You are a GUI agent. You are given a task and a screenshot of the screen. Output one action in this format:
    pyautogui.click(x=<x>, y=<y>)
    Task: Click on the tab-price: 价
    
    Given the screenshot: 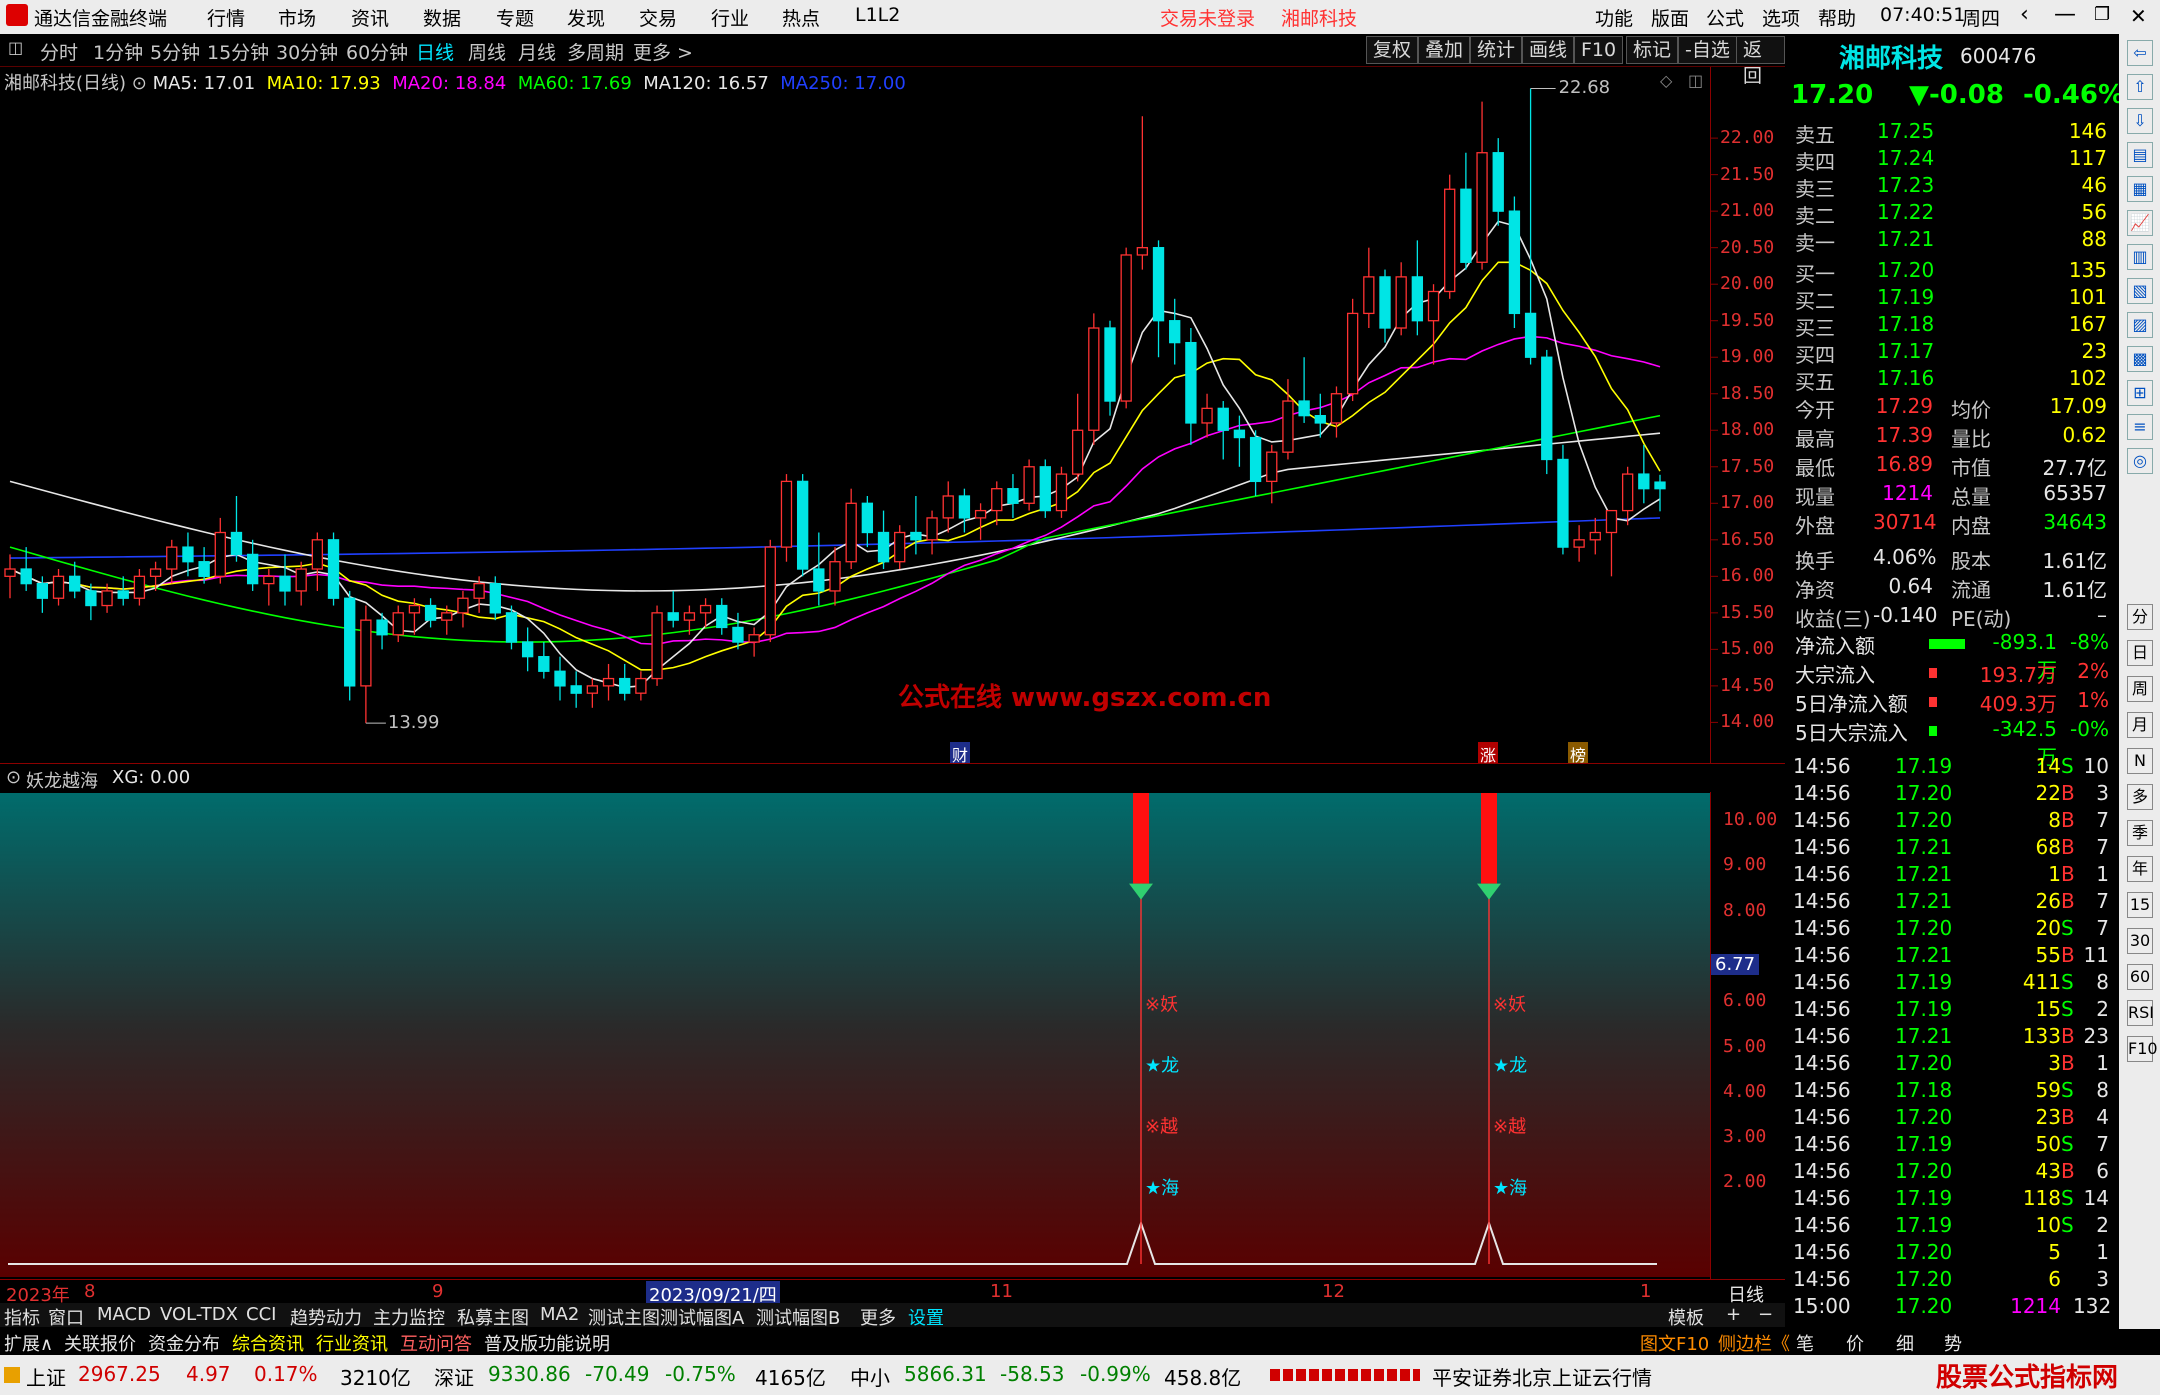 What is the action you would take?
    pyautogui.click(x=1855, y=1343)
    